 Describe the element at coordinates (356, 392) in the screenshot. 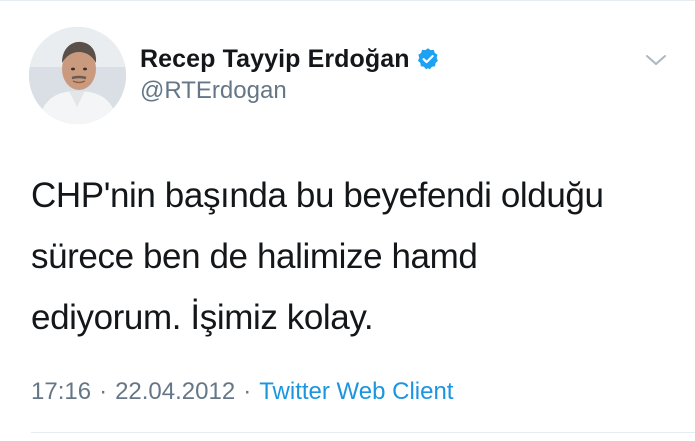

I see `tweet-source-link: Twitter Web Client` at that location.